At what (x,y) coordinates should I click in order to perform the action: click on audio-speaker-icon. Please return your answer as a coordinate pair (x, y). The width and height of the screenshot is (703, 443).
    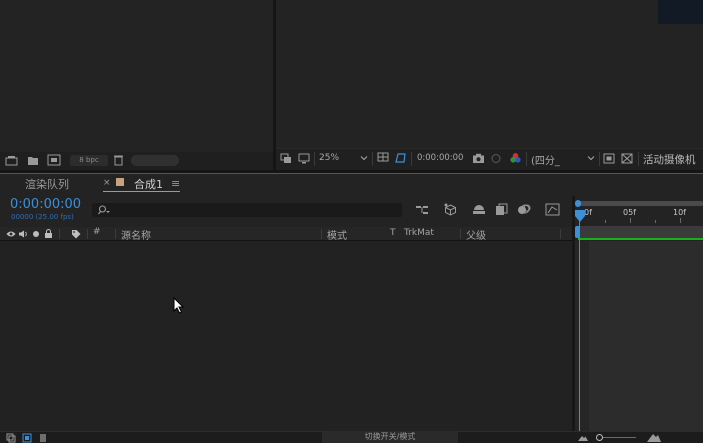
    Looking at the image, I should click on (23, 234).